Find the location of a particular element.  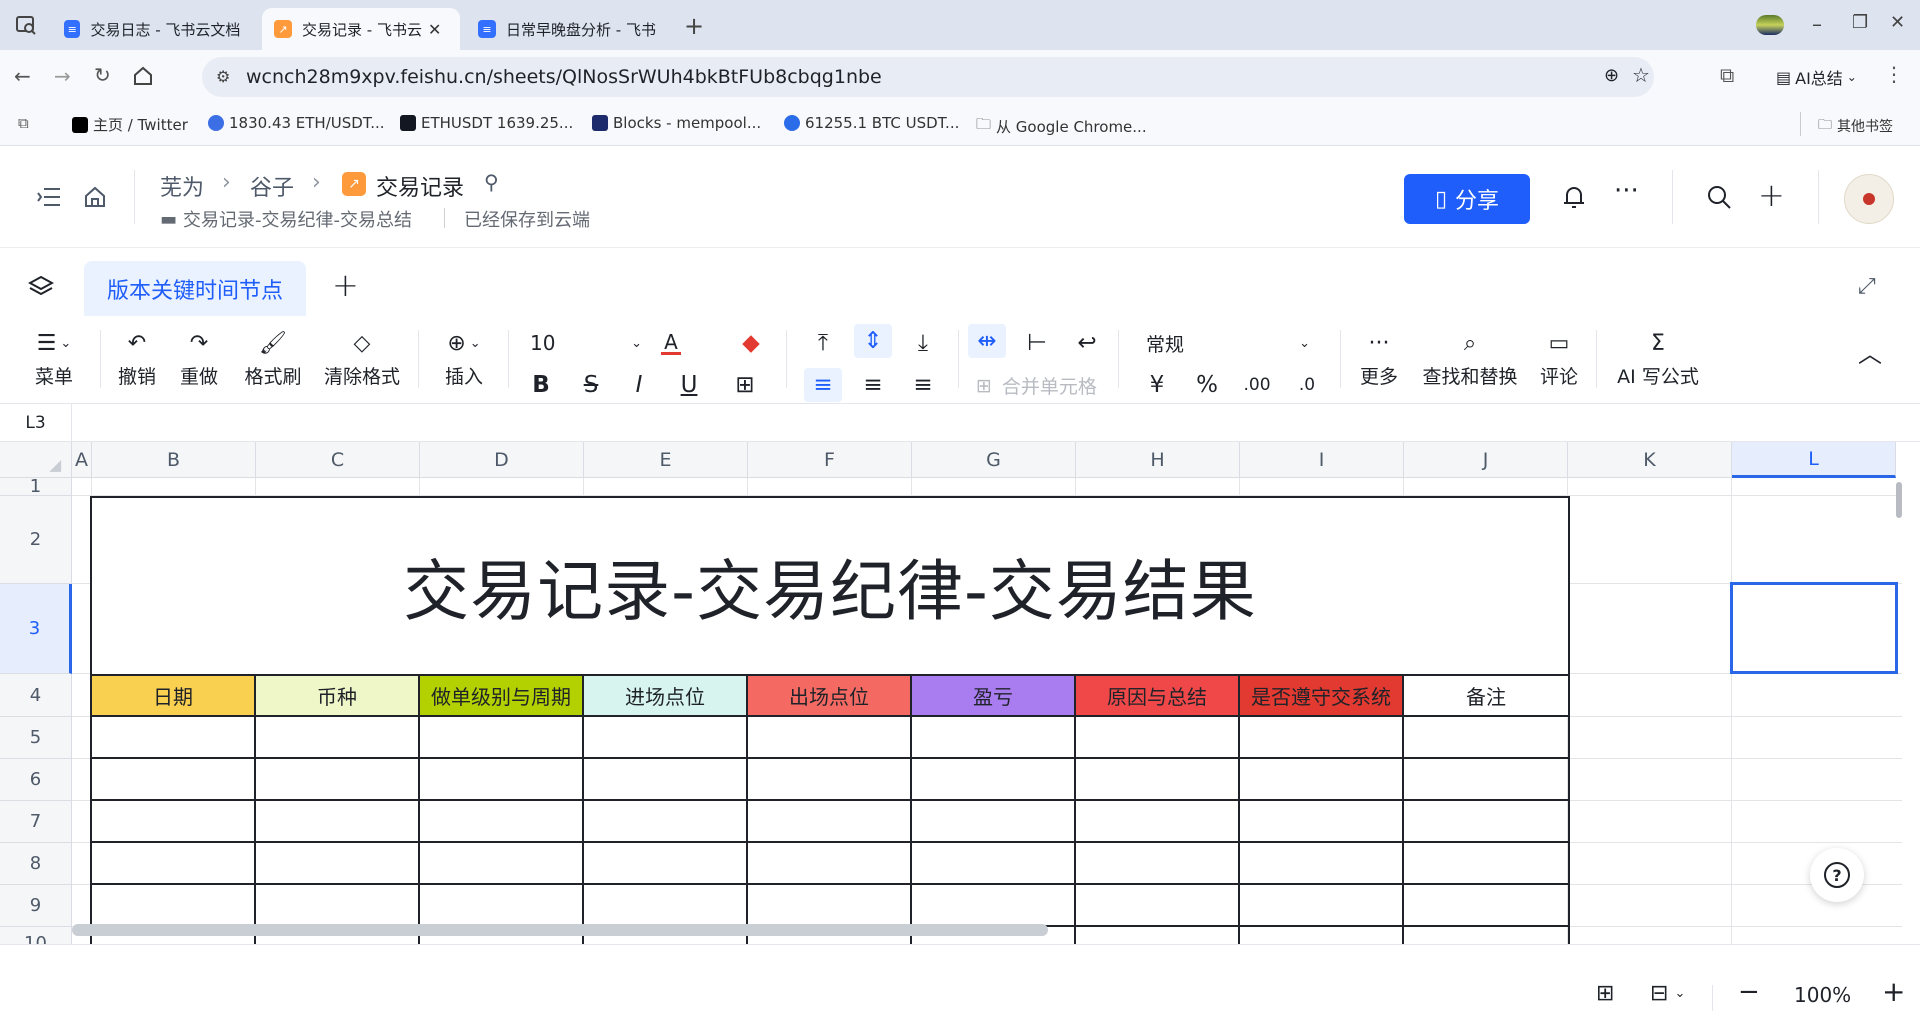

bold-button: B is located at coordinates (541, 385).